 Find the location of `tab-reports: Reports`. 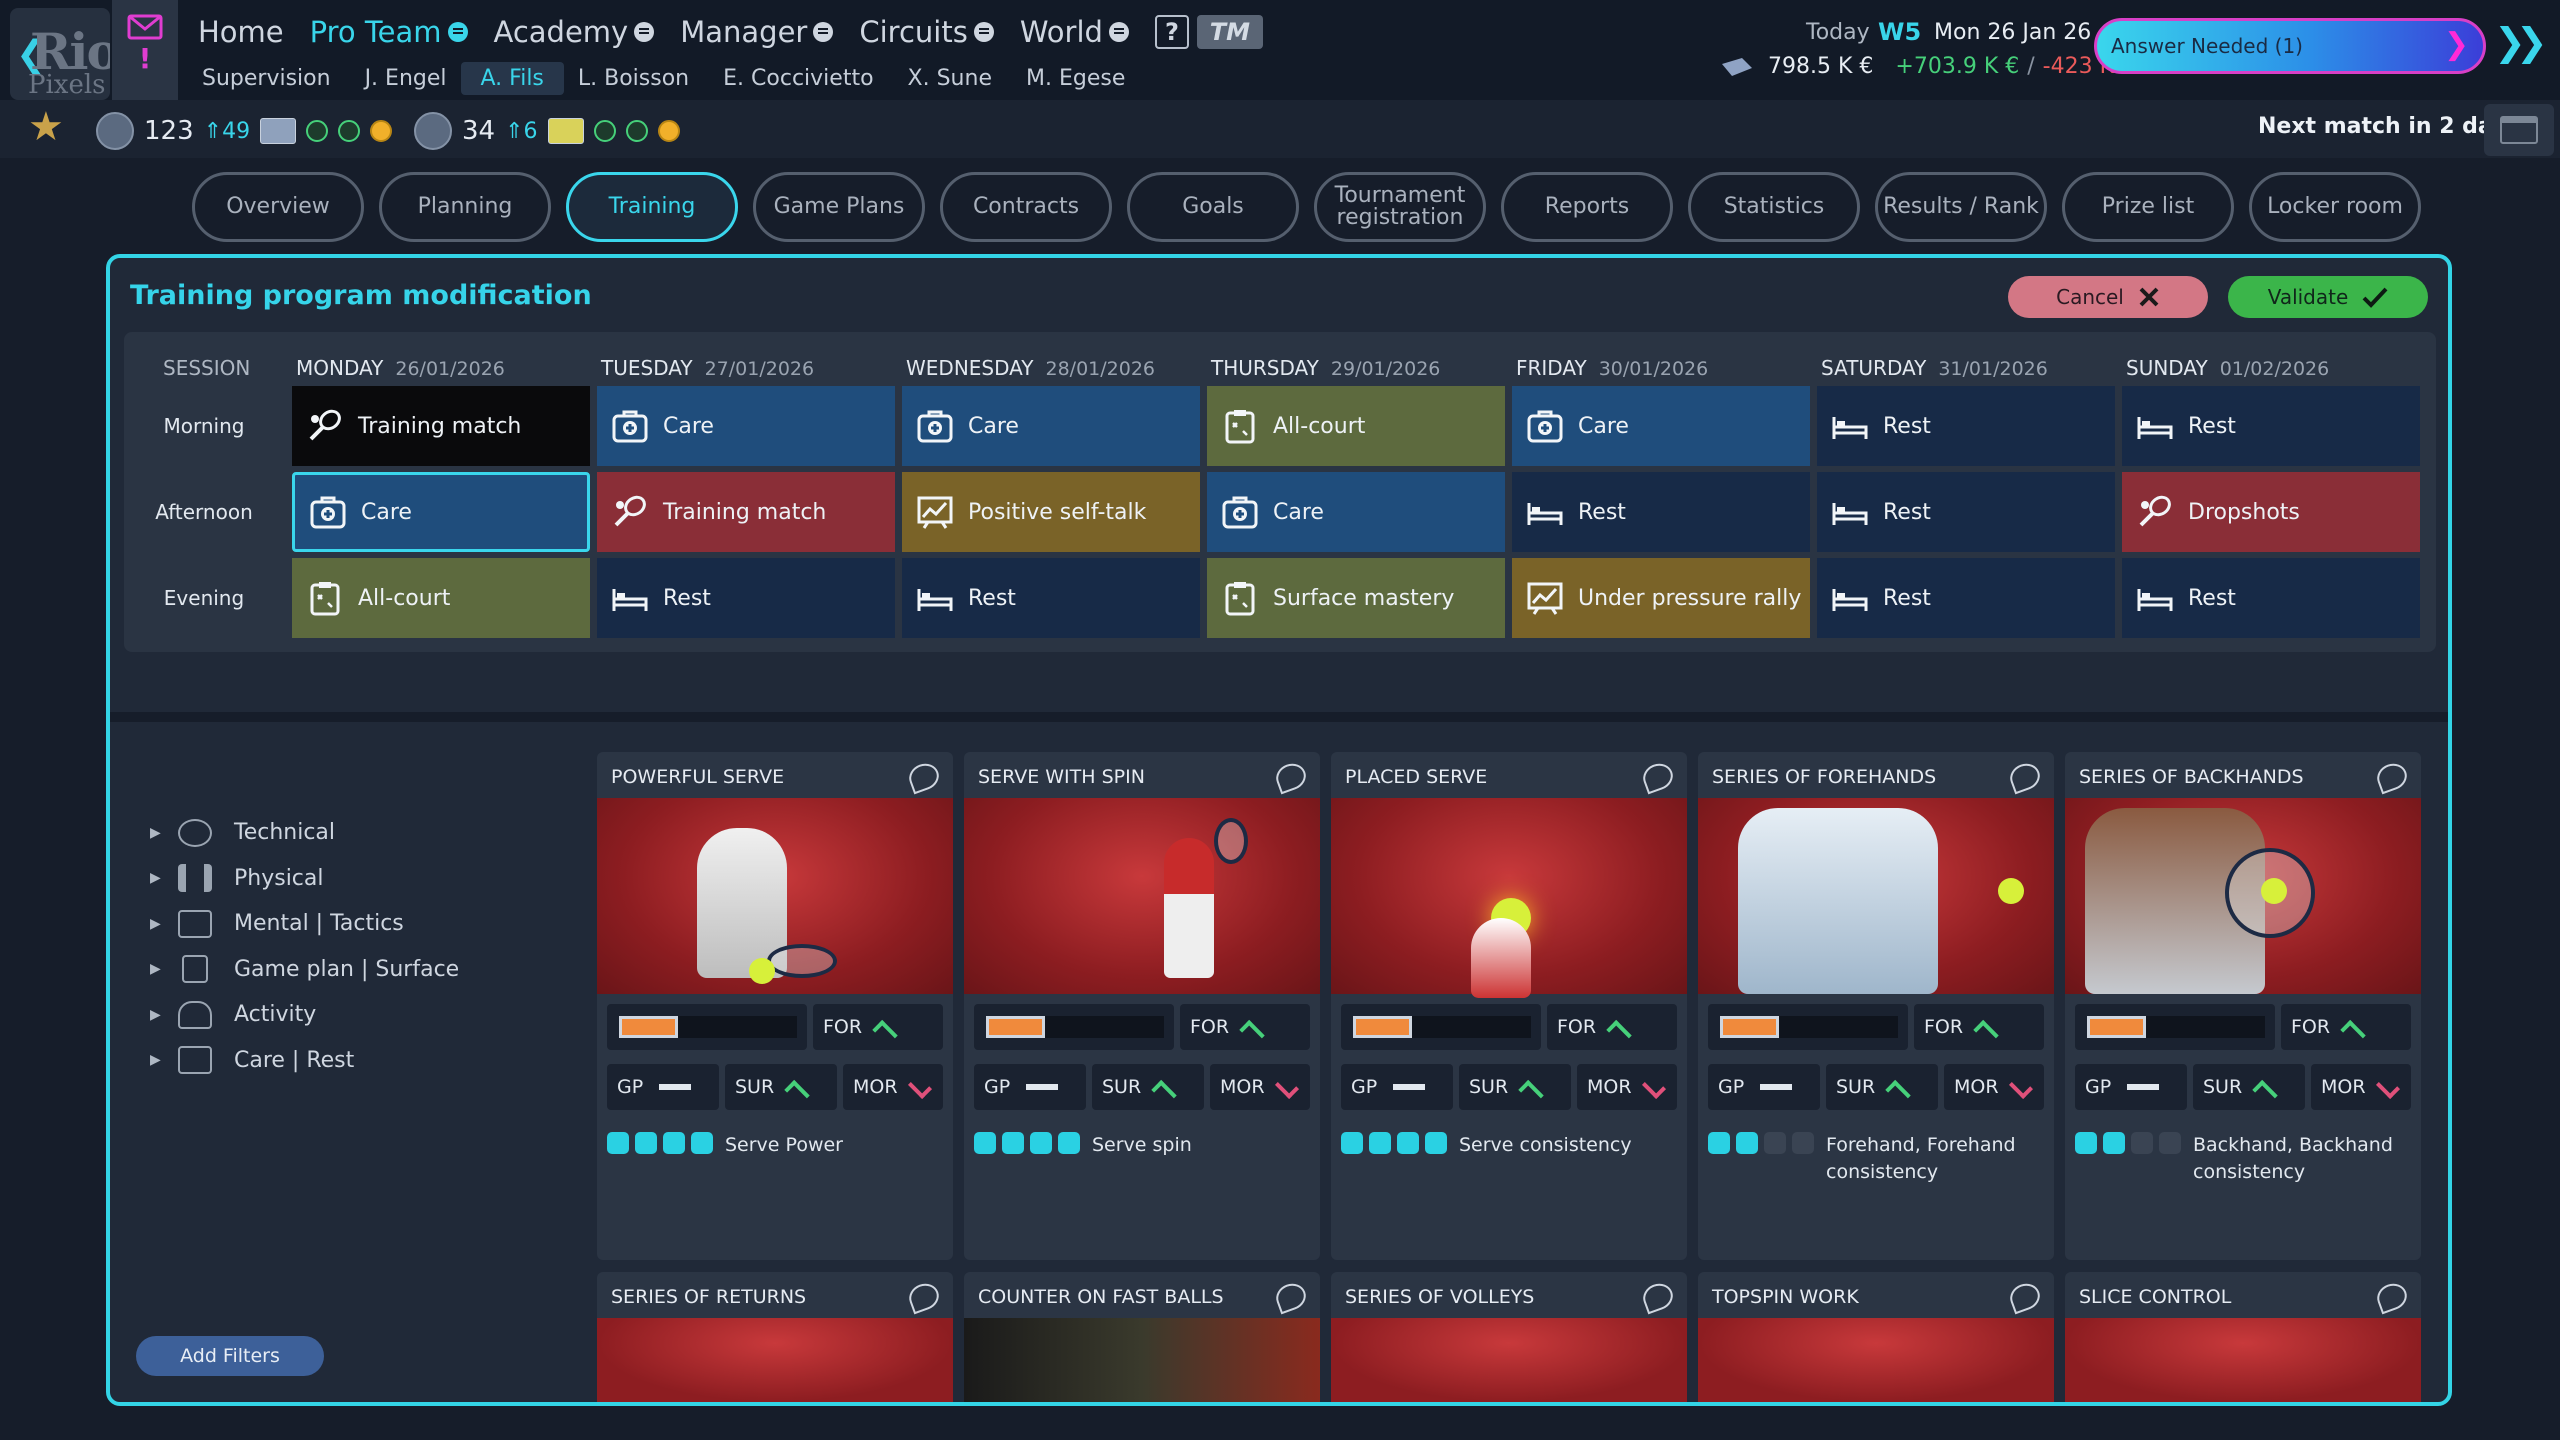

tab-reports: Reports is located at coordinates (1587, 207).